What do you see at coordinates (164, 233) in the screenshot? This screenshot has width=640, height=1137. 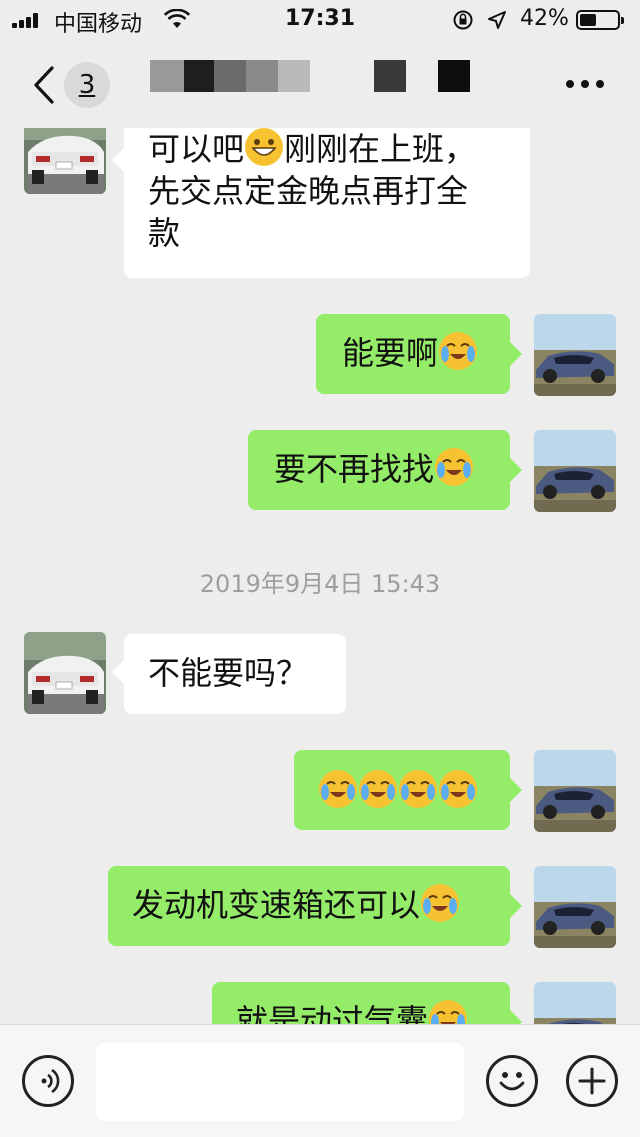 I see `message-line: 款` at bounding box center [164, 233].